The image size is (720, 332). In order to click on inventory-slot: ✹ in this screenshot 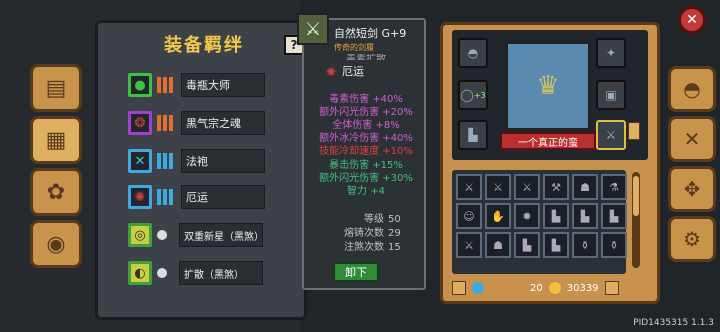, I will do `click(527, 216)`.